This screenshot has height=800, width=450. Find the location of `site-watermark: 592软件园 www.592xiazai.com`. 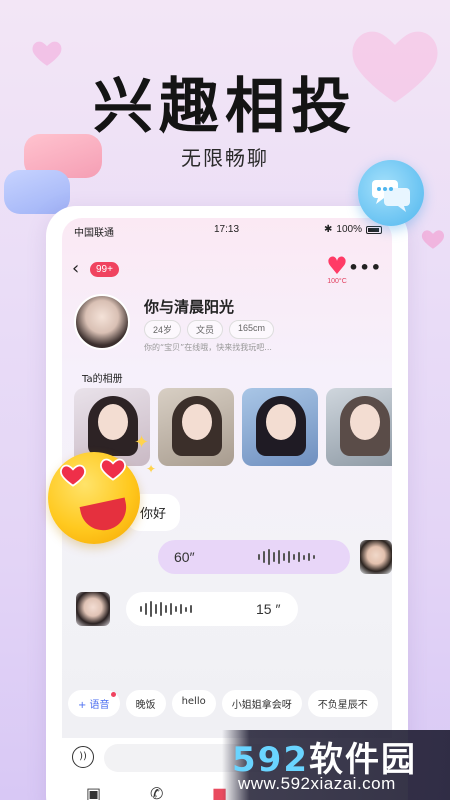

site-watermark: 592软件园 www.592xiazai.com is located at coordinates (336, 765).